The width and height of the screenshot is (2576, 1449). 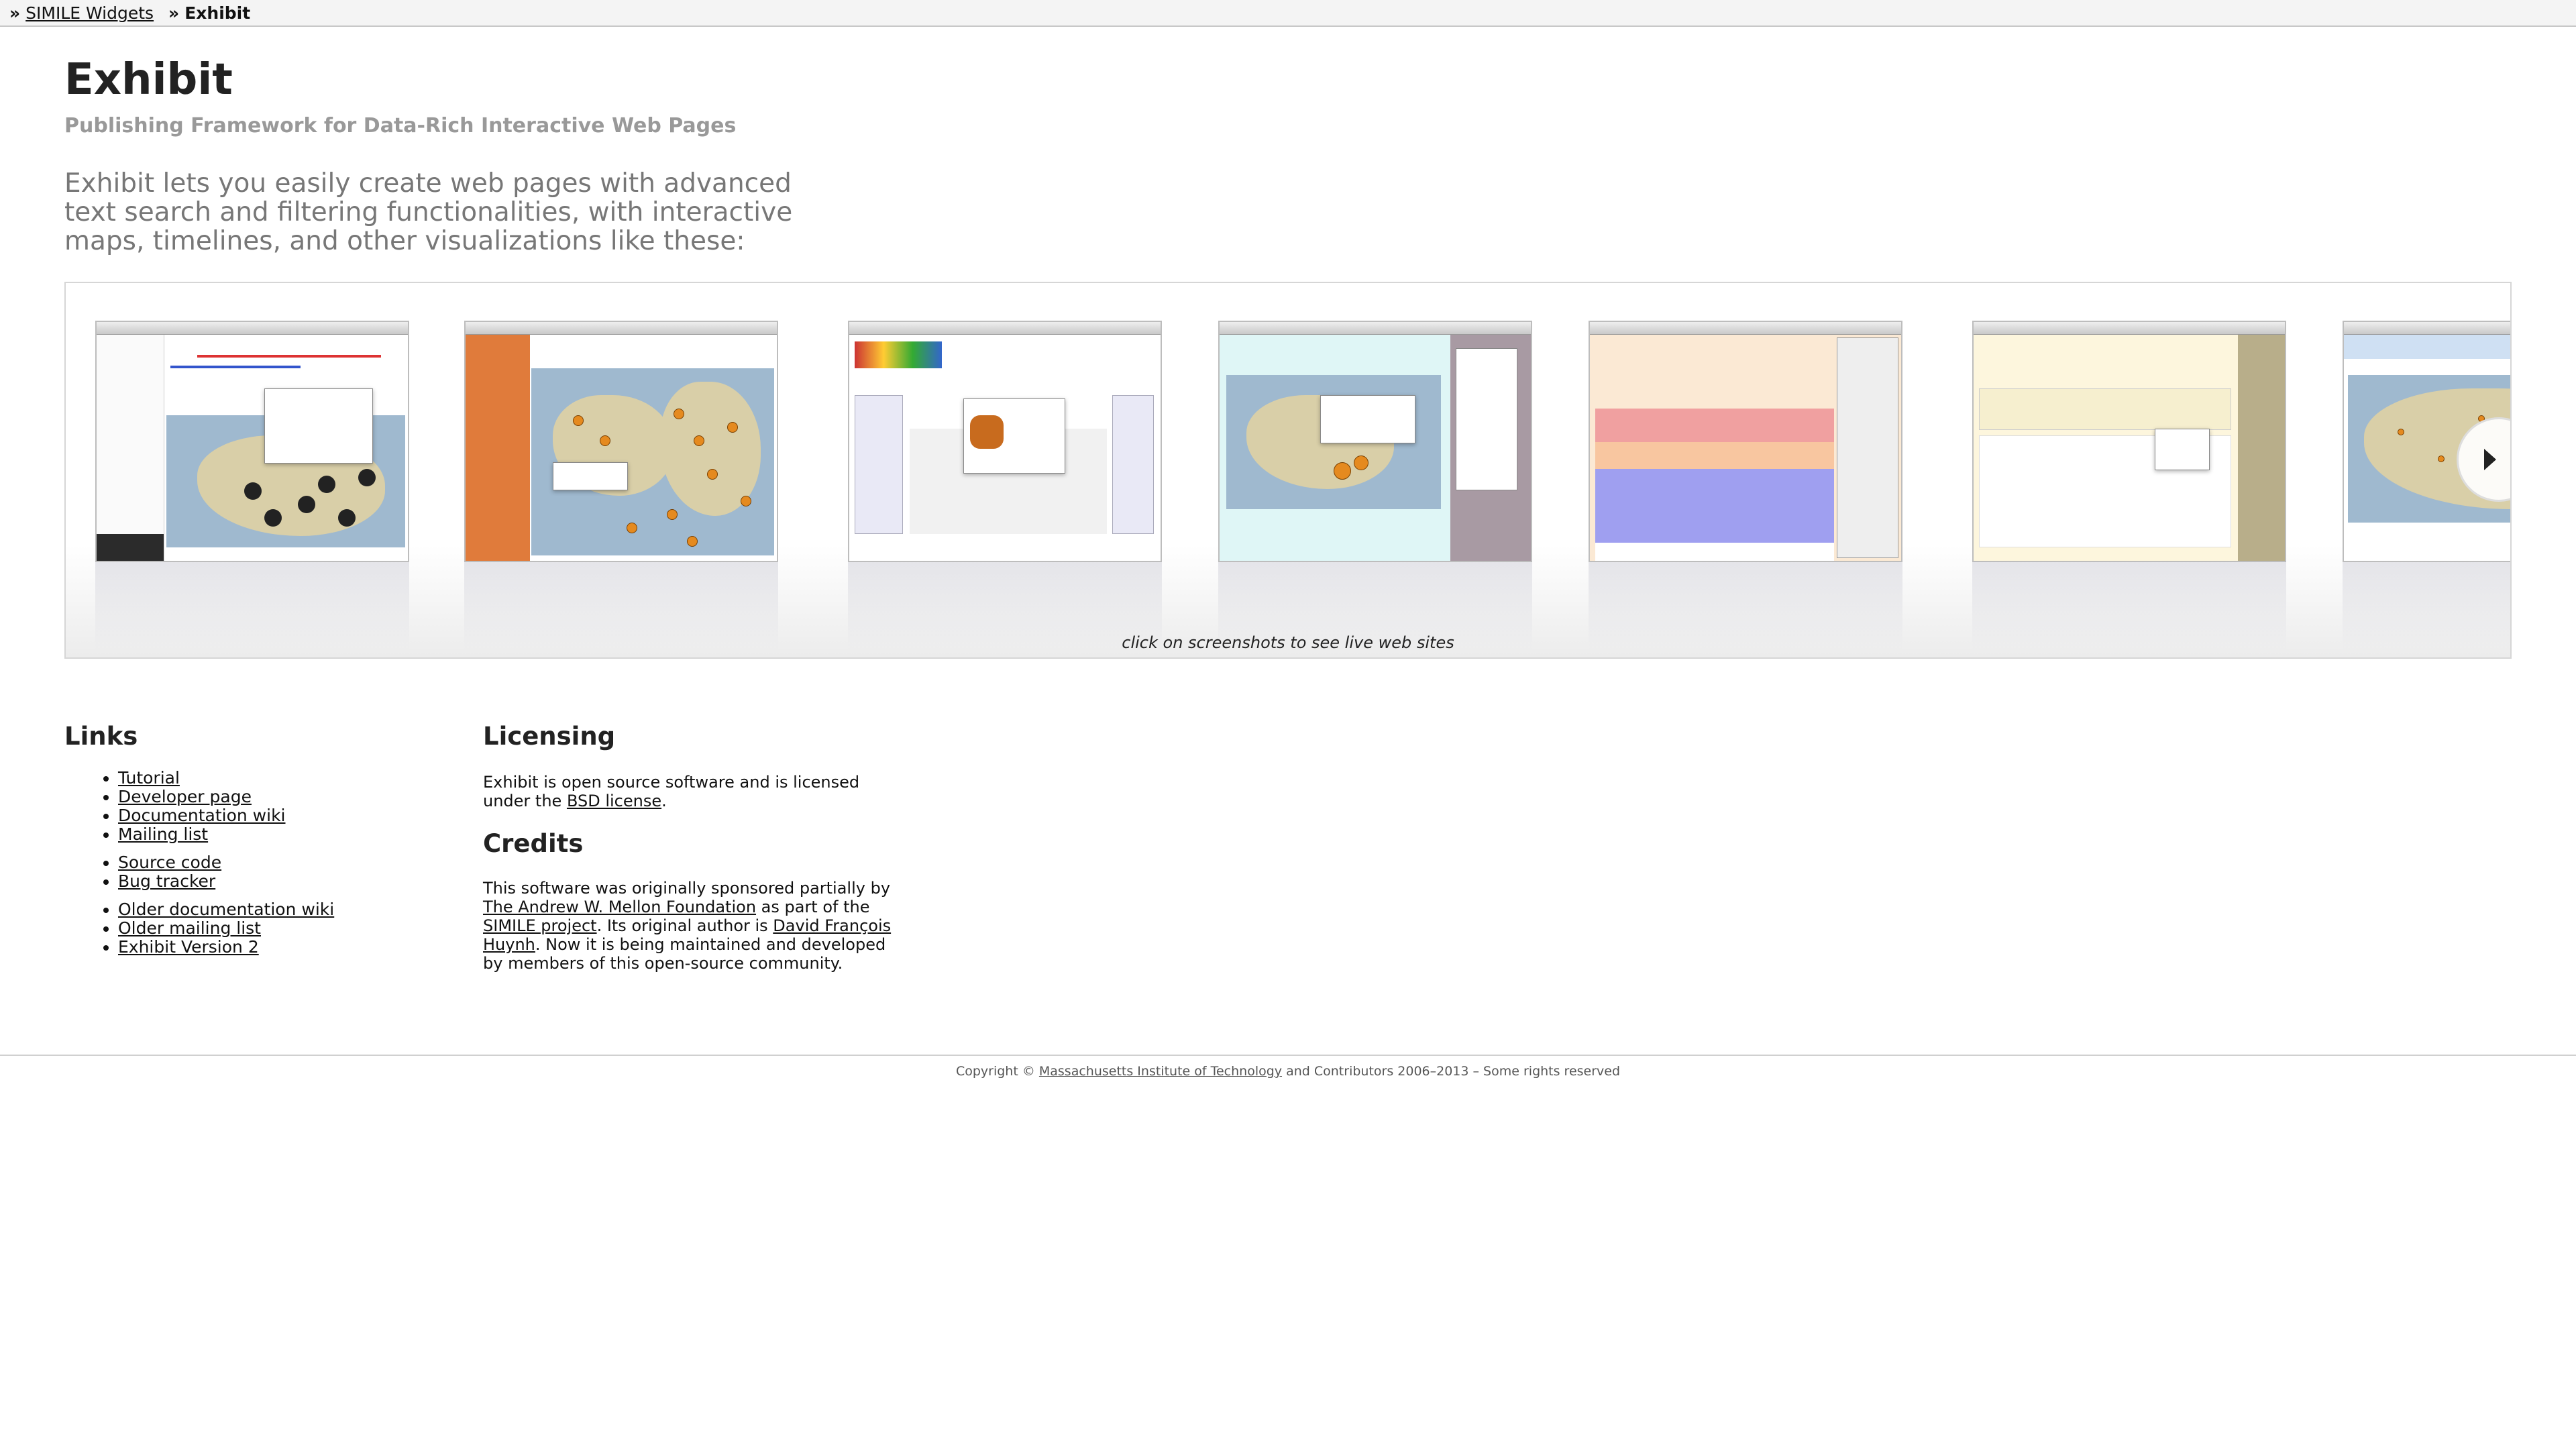 I want to click on list-item: Developer page, so click(x=226, y=797).